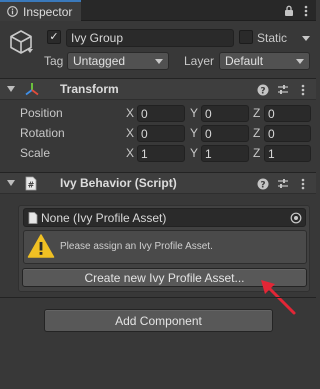 This screenshot has height=389, width=320. What do you see at coordinates (30, 51) in the screenshot?
I see `icon-dropdown-arrow` at bounding box center [30, 51].